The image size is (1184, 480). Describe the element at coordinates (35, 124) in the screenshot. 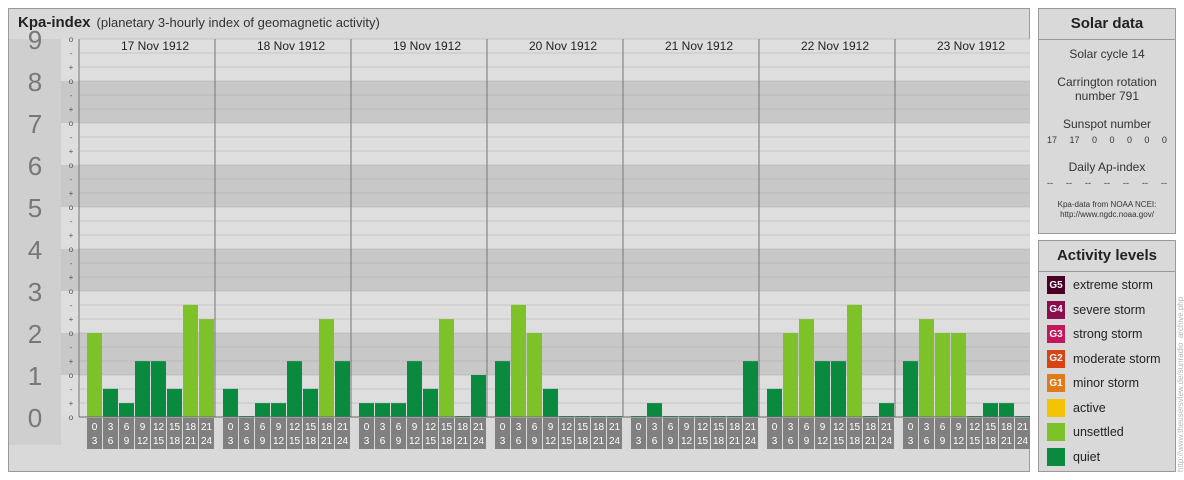

I see `y-tick-label: 7` at that location.